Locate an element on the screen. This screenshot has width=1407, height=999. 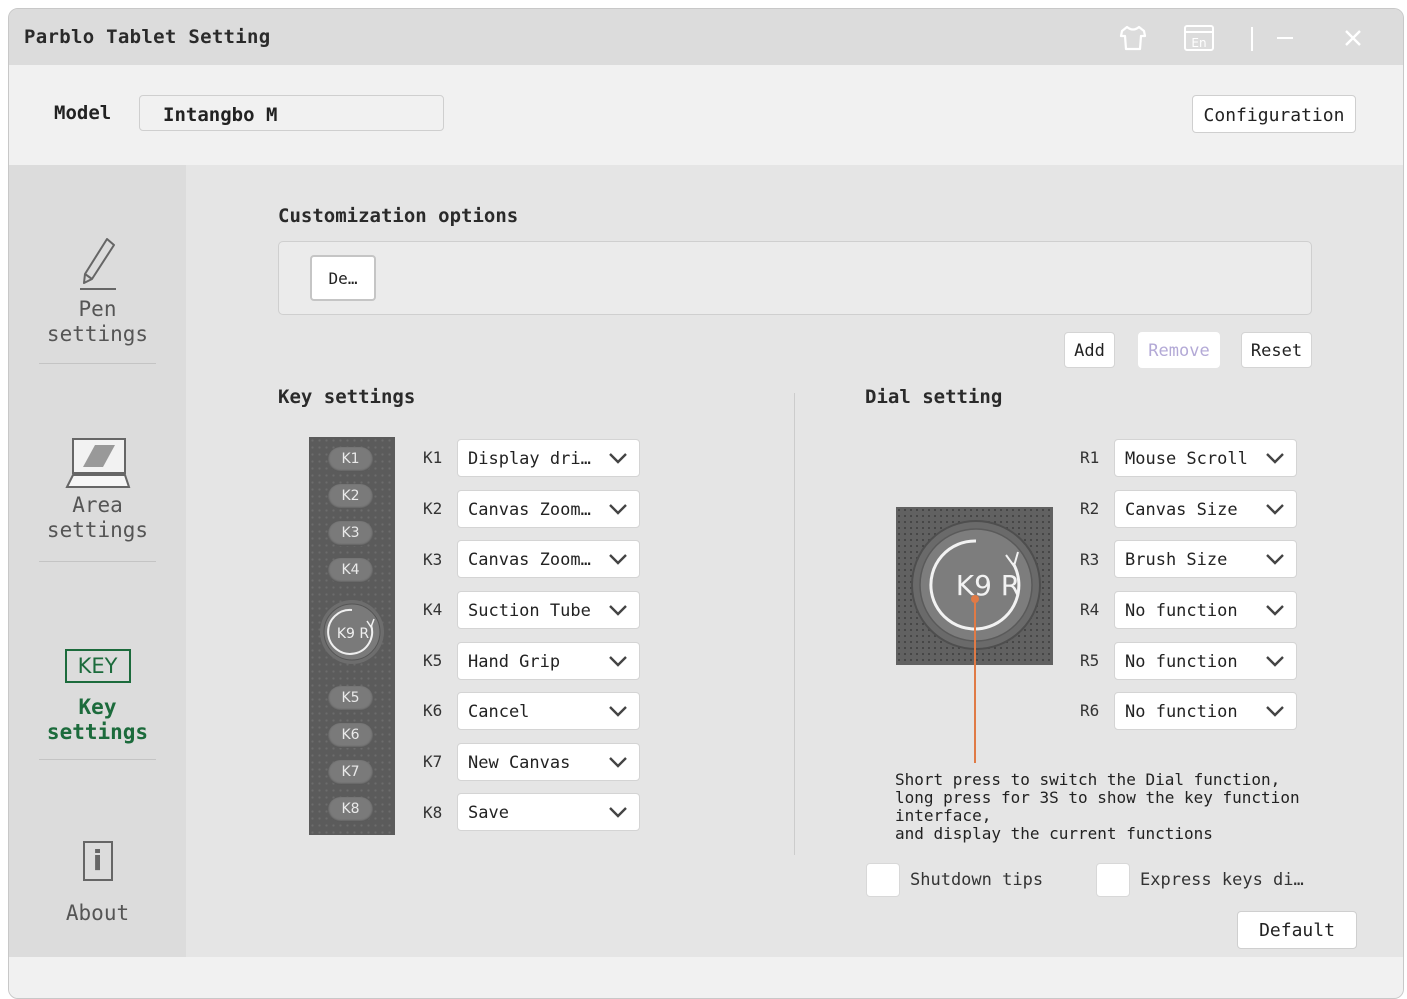
key-select-k8: Save is located at coordinates (548, 812).